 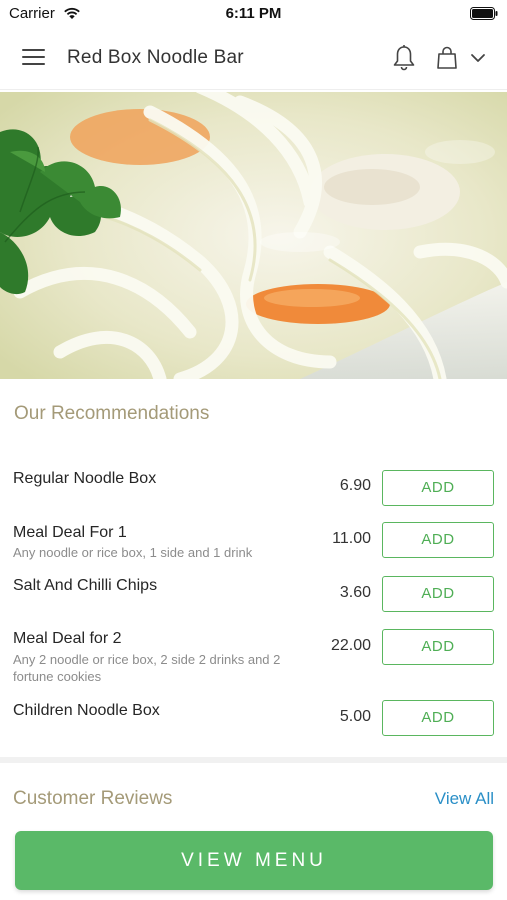 What do you see at coordinates (253, 760) in the screenshot?
I see `section-divider` at bounding box center [253, 760].